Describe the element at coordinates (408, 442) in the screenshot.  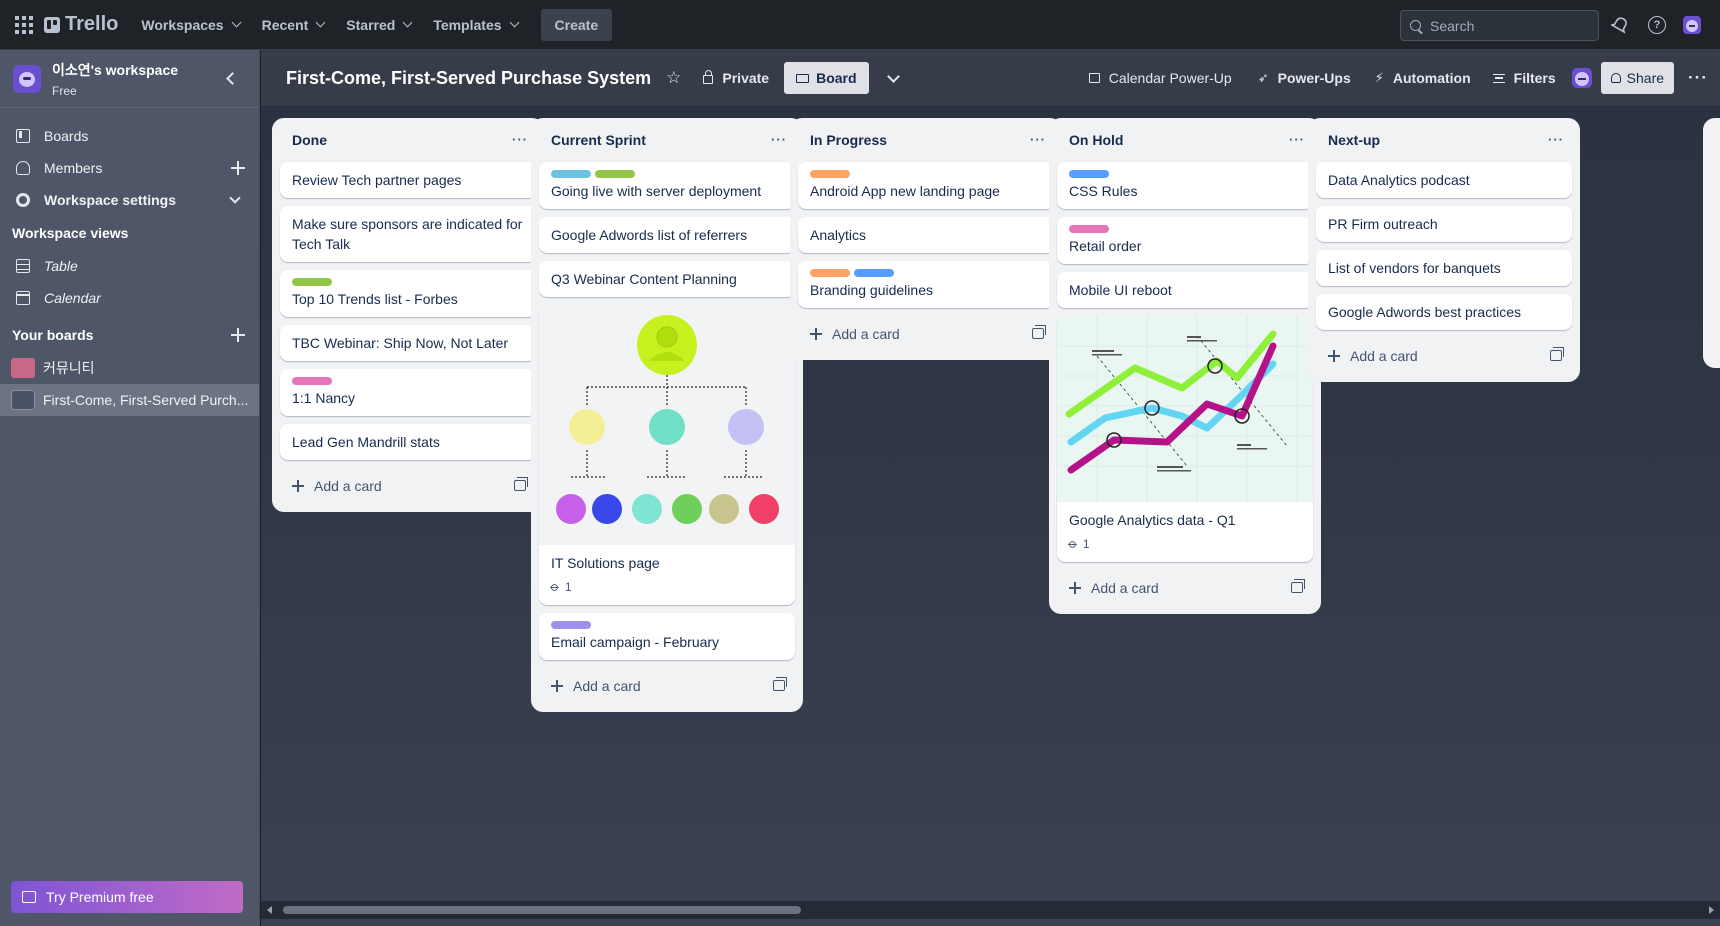
I see `card: Lead Gen Mandrill stats` at that location.